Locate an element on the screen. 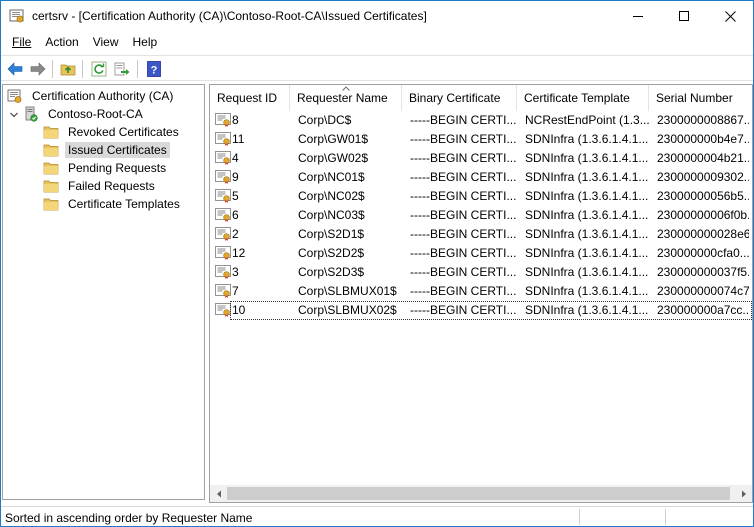  scroll-right-icon is located at coordinates (743, 493).